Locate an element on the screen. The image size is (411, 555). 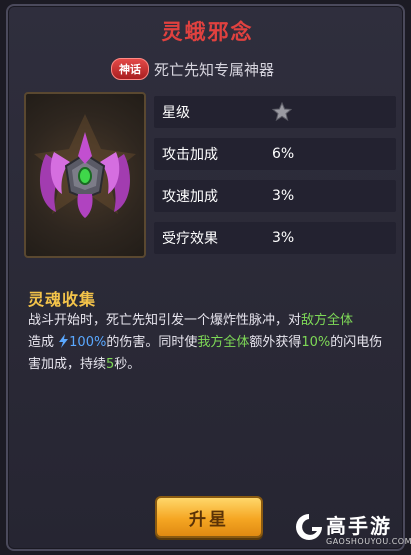
upgrade-star-button: 升星 is located at coordinates (209, 517).